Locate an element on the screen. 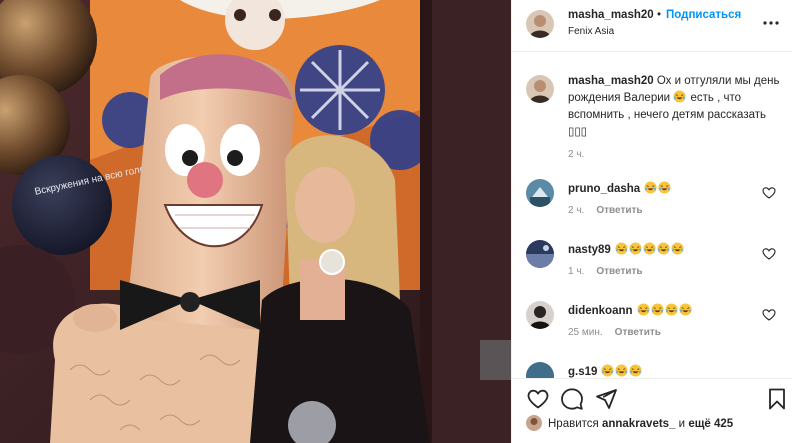 This screenshot has width=792, height=443. comment-text: g.s19 is located at coordinates (605, 371).